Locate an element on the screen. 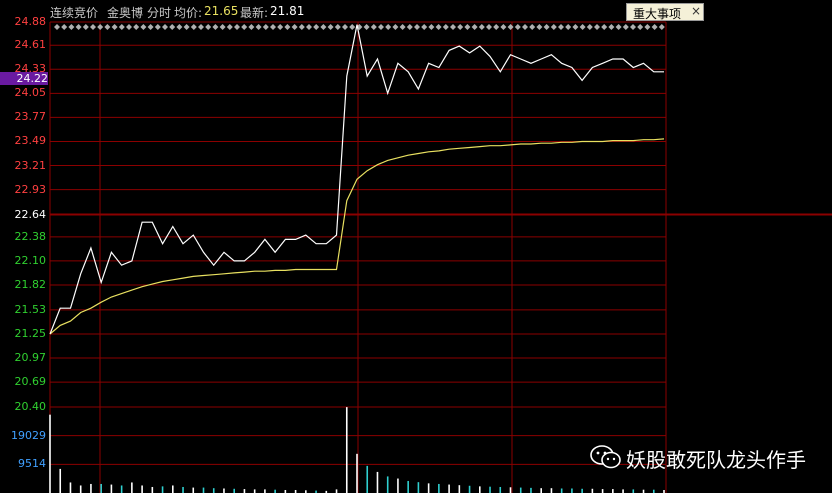  price-tick-label: 21.53 is located at coordinates (30, 309).